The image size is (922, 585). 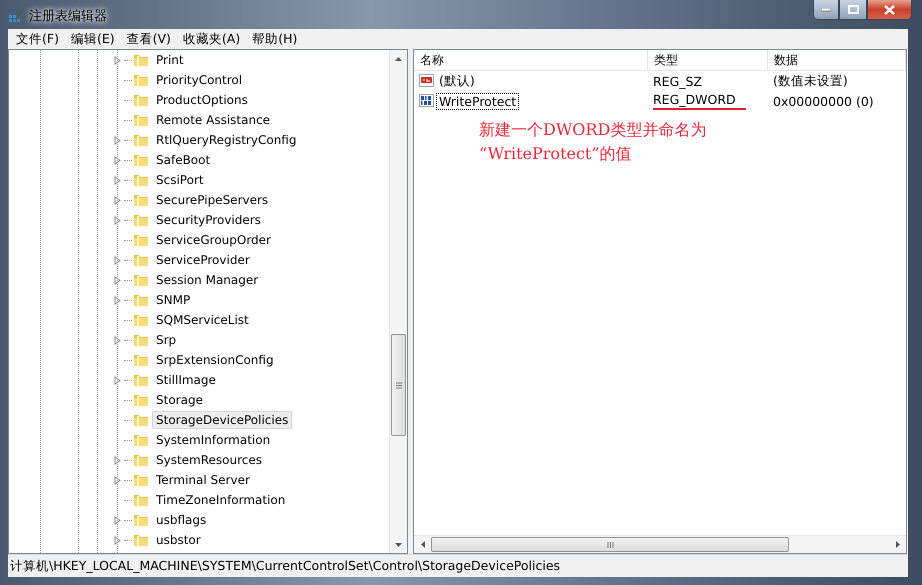 I want to click on tree-item: PriorityControl, so click(x=199, y=80).